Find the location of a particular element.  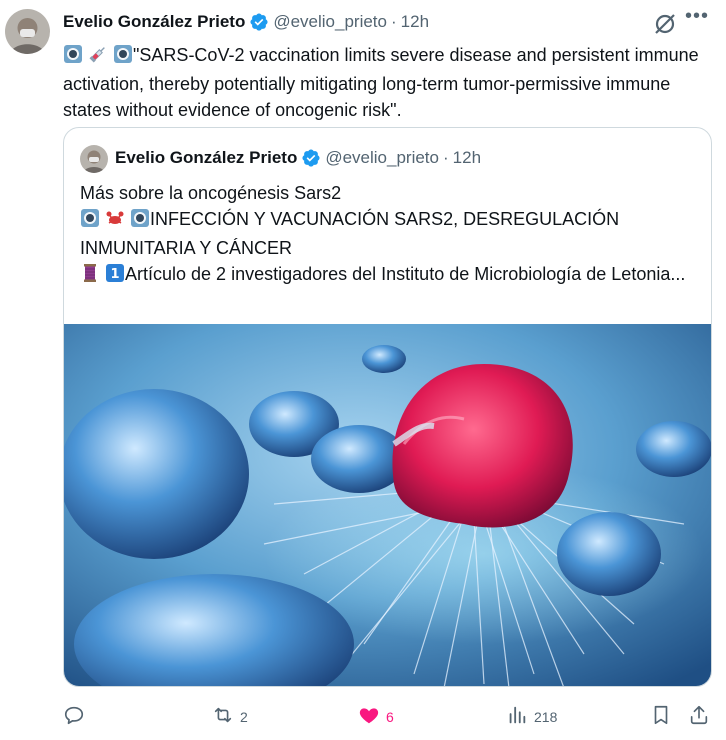

like-button: 6 is located at coordinates (376, 716).